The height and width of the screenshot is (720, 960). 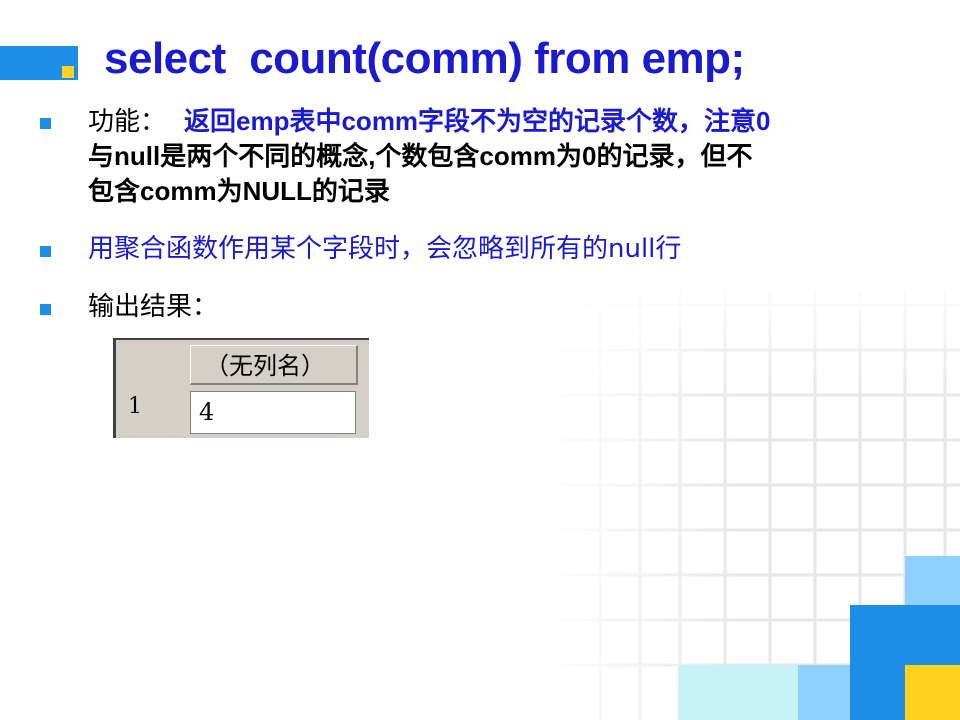 I want to click on bullet-line-2: 与null是两个不同的概念,个数包含comm为0的记录，但不, so click(x=420, y=156).